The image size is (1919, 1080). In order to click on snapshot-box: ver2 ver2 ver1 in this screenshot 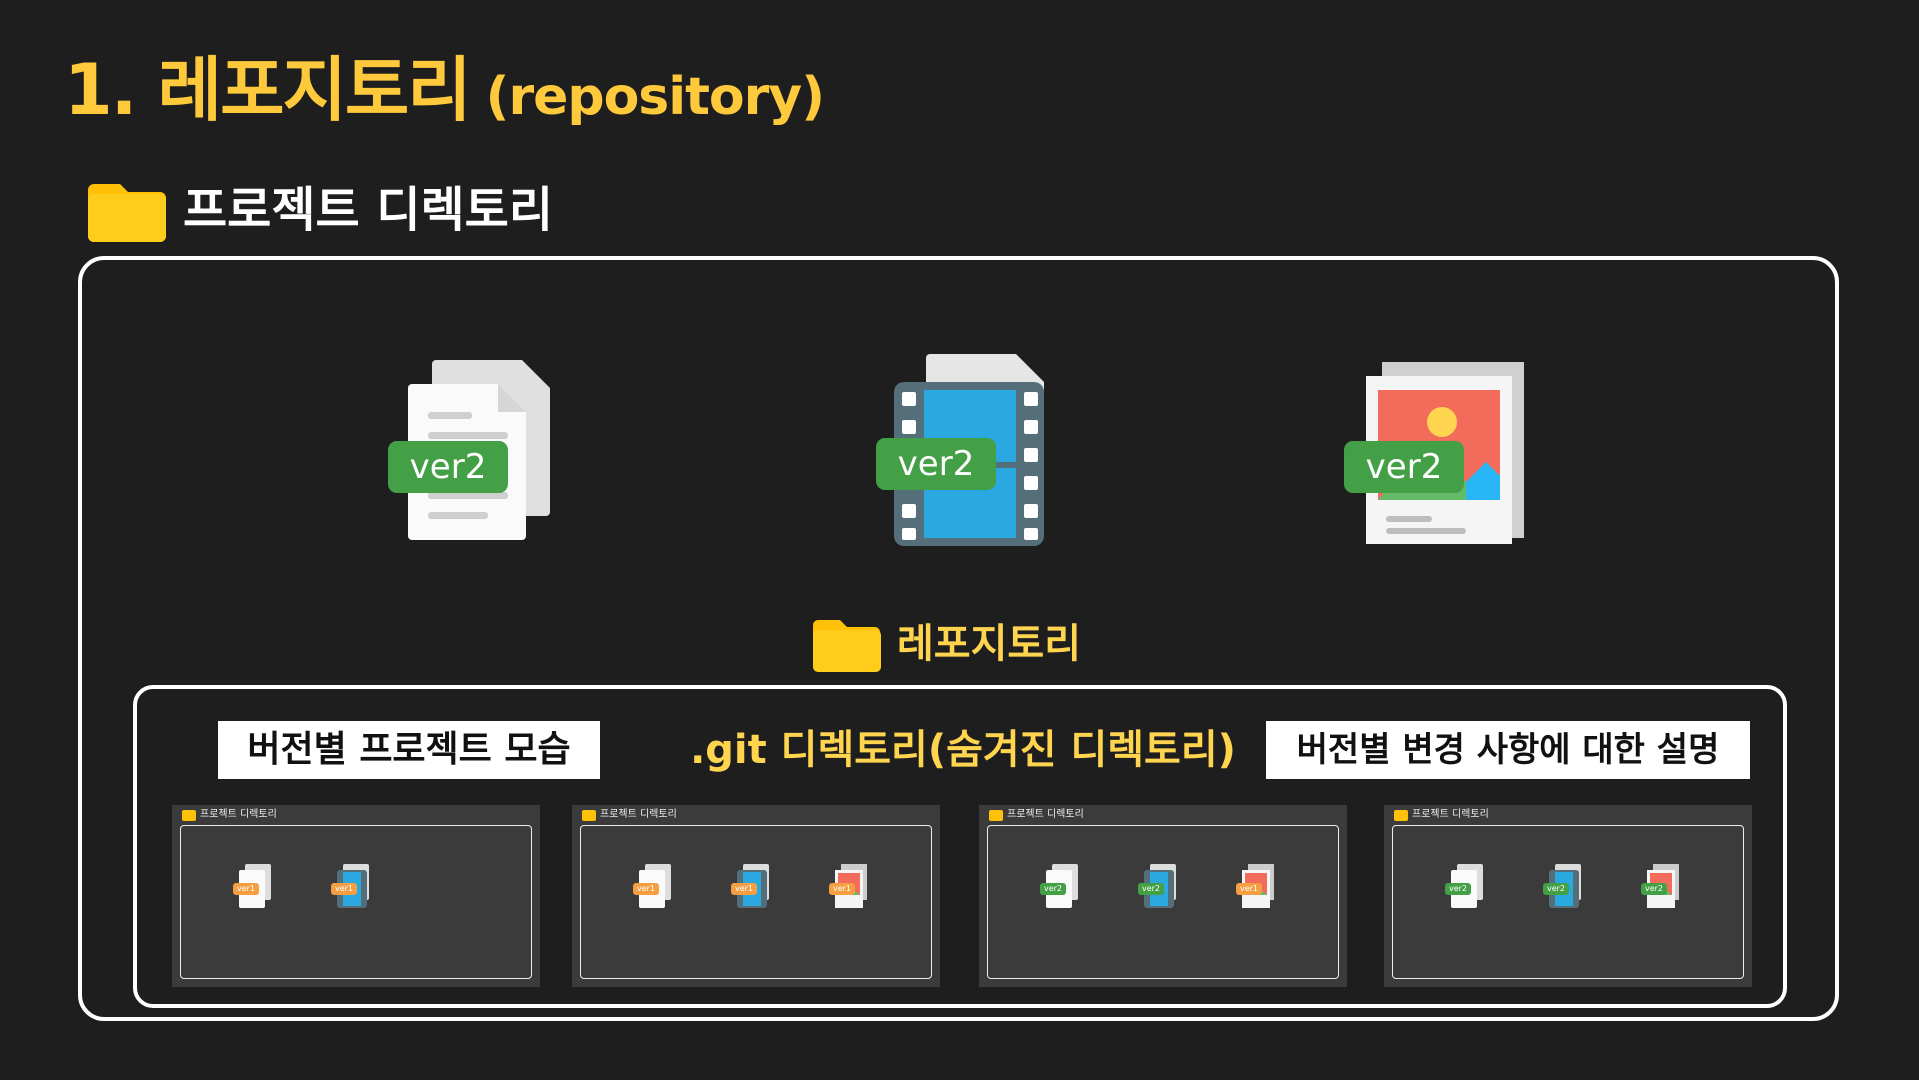, I will do `click(1163, 902)`.